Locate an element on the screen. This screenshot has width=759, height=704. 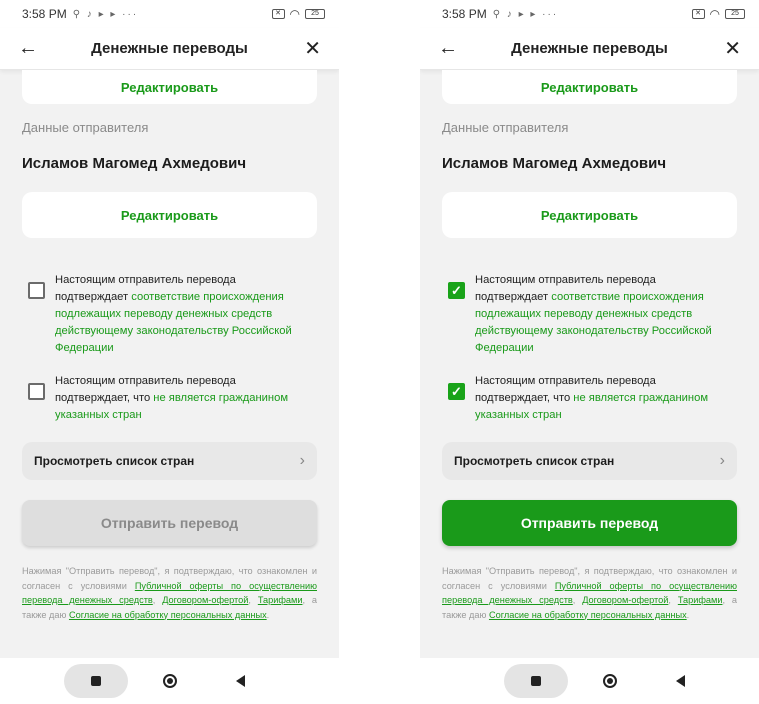
origin-confirmation-checkbox: ✓ is located at coordinates (456, 290).